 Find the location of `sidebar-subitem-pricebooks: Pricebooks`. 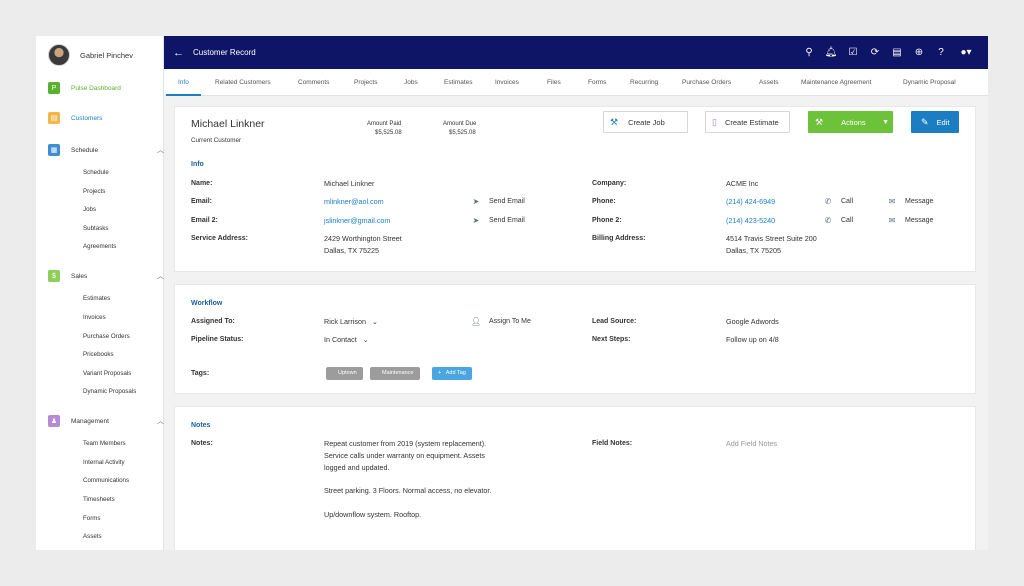

sidebar-subitem-pricebooks: Pricebooks is located at coordinates (98, 354).